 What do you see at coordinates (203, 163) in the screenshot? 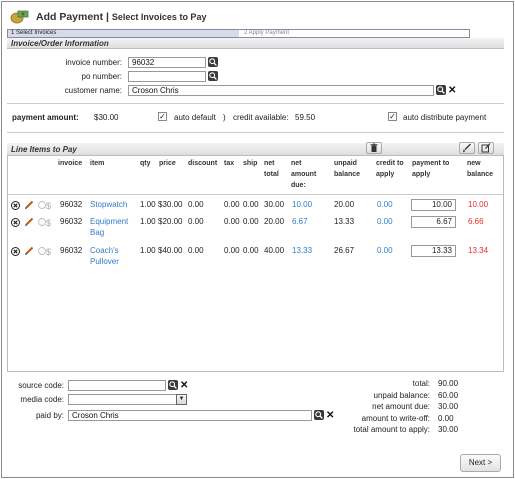
I see `col-discount: discount` at bounding box center [203, 163].